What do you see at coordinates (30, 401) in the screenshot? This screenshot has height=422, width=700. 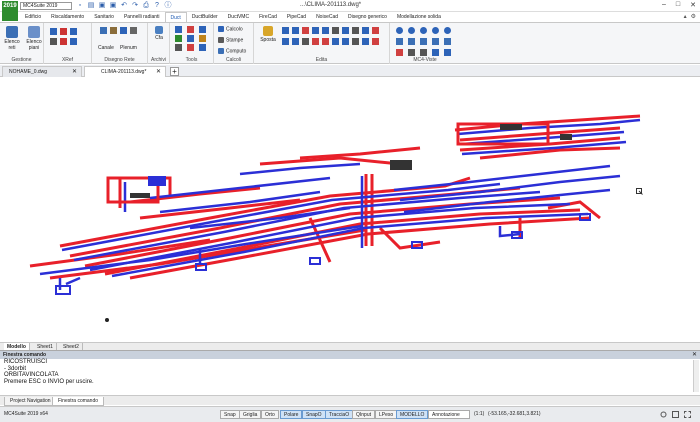 I see `tab-project-navigation: Project Navigation` at bounding box center [30, 401].